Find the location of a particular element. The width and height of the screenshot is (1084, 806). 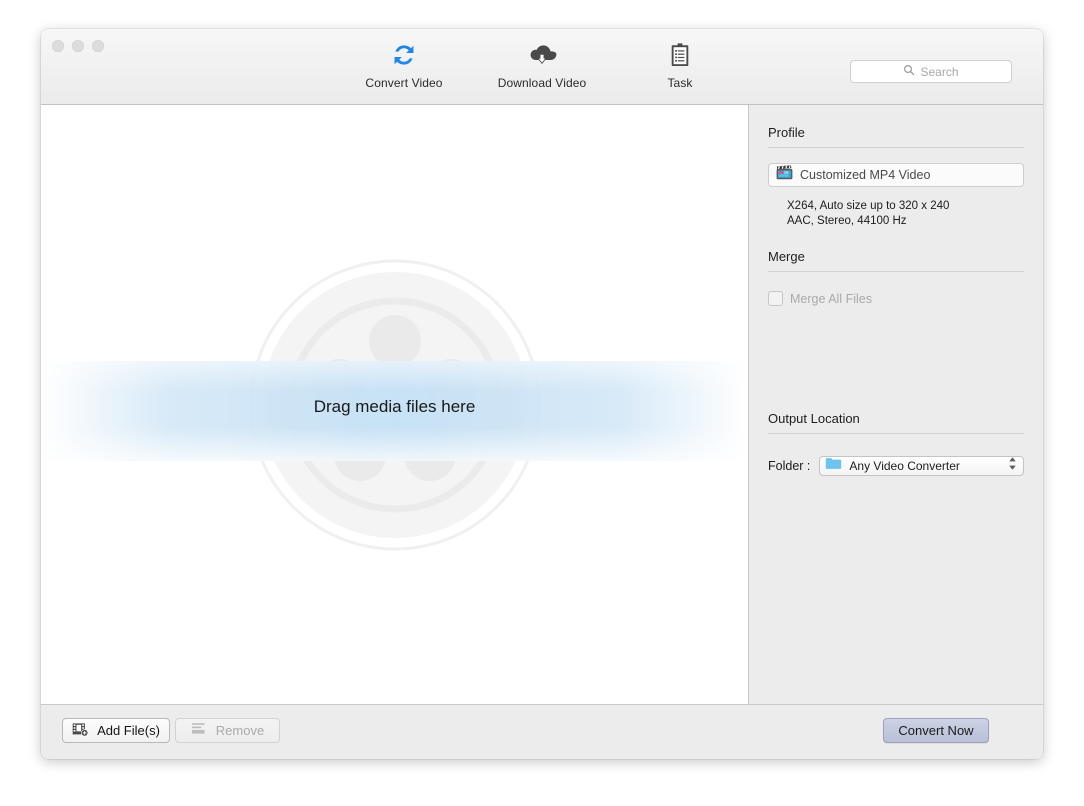

remove-label: Remove is located at coordinates (240, 730).